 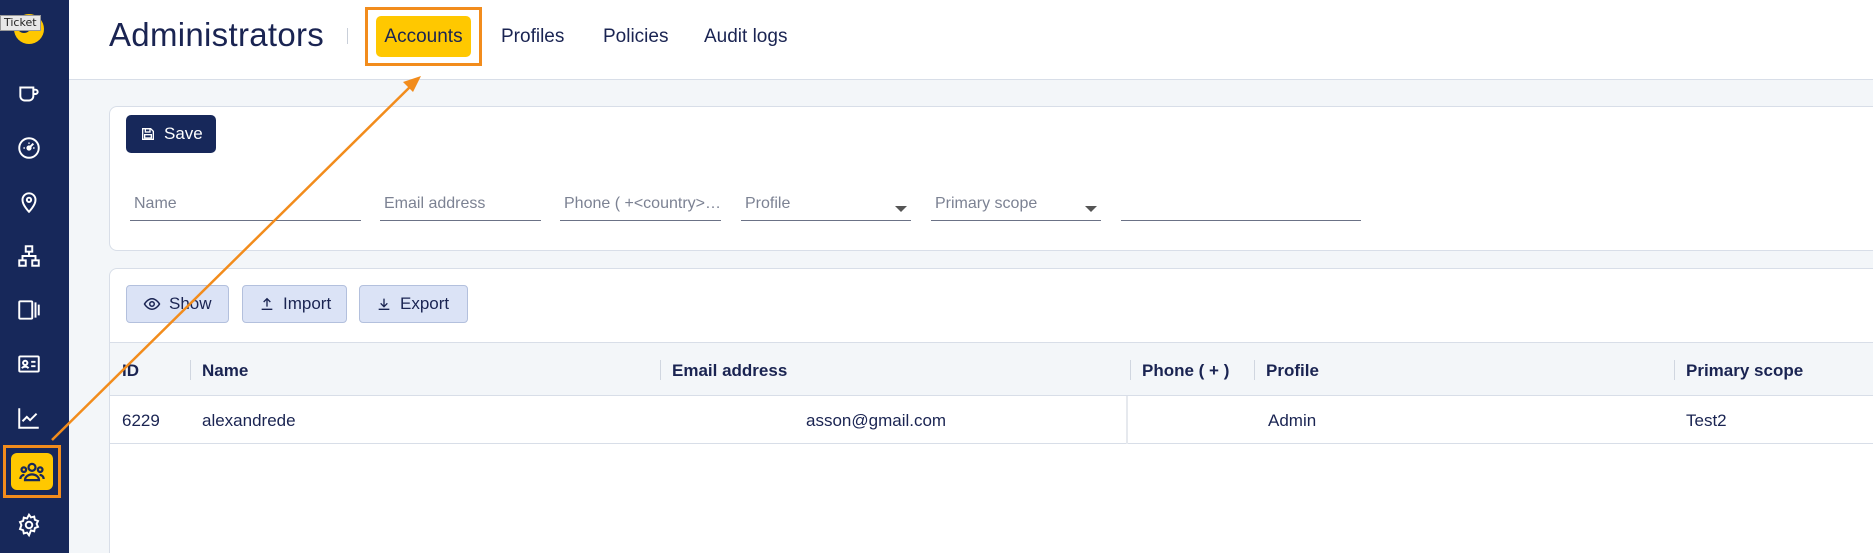 What do you see at coordinates (1744, 371) in the screenshot?
I see `column-header-primary-scope: Primary scope` at bounding box center [1744, 371].